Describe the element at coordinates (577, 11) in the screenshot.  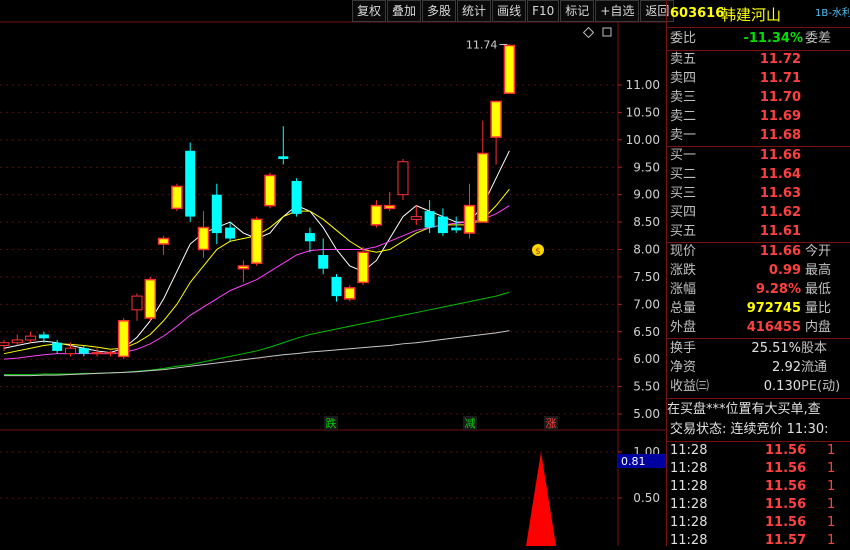
I see `toolbar-button-6: 标记` at that location.